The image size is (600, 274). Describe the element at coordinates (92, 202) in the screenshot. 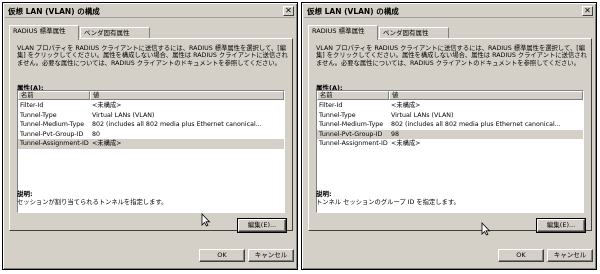

I see `explanation-text: セッションが割り当てられるトンネルを指定します。` at that location.